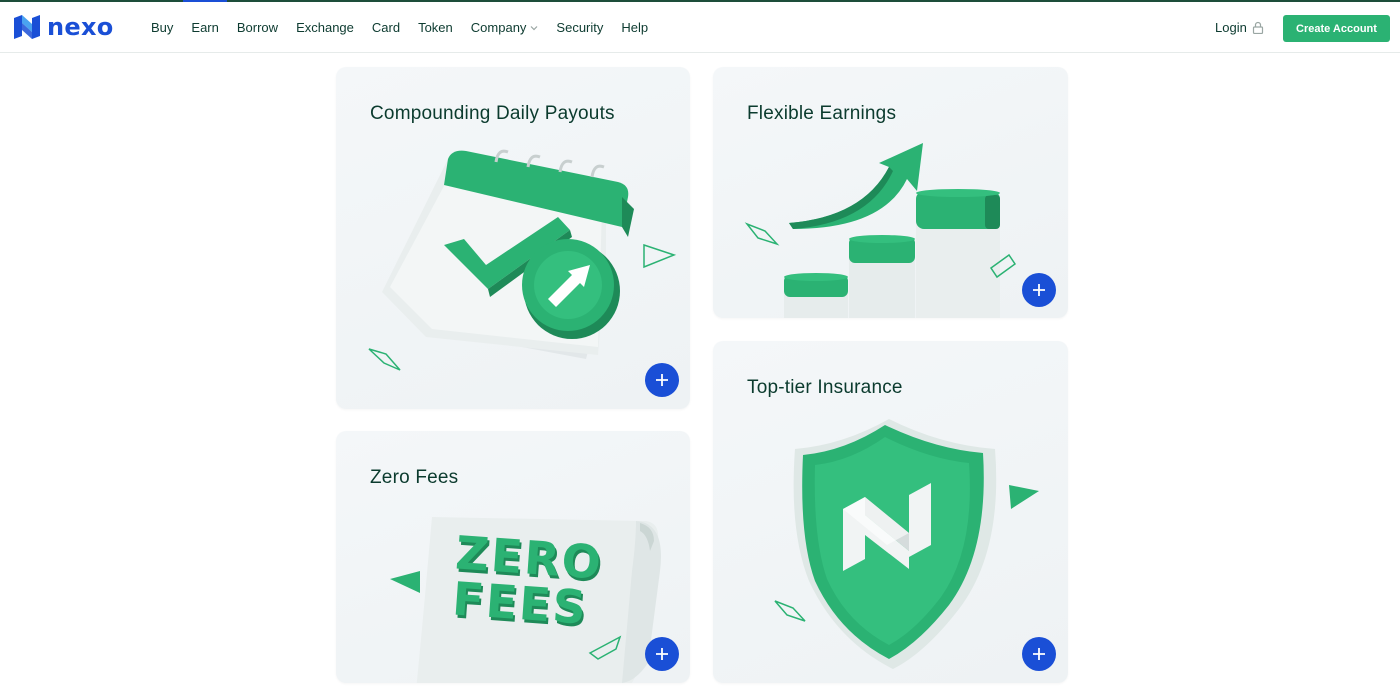  I want to click on nav-label: Token, so click(435, 27).